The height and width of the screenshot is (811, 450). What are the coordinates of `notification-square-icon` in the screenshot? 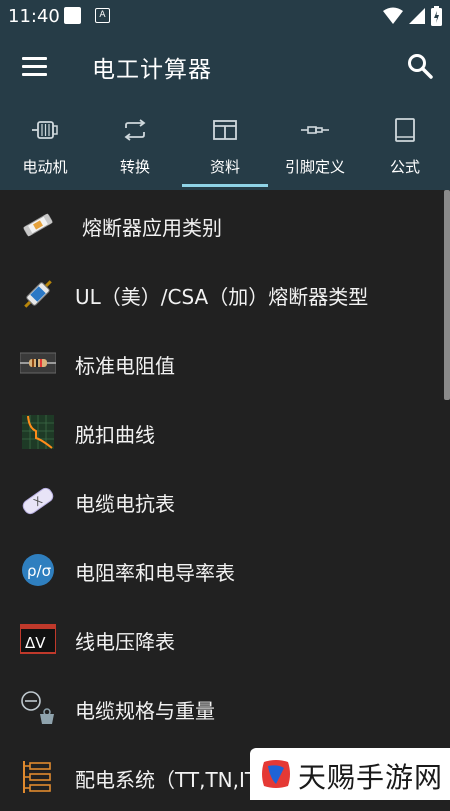 It's located at (72, 15).